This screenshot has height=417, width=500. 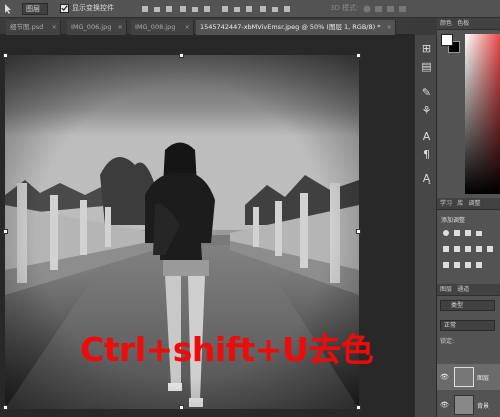 I want to click on layers-panel-tabs: 图层 通道, so click(x=468, y=290).